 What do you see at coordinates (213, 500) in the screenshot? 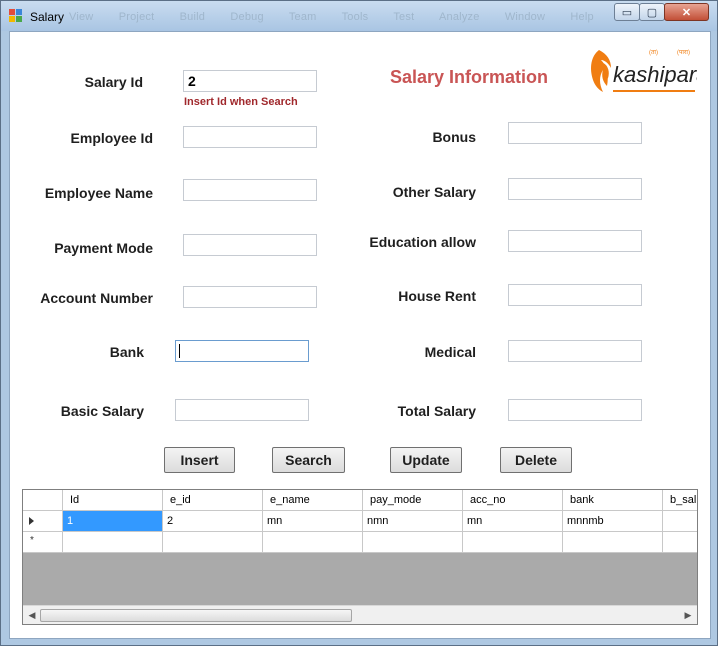
I see `column-header-e-id: e_id` at bounding box center [213, 500].